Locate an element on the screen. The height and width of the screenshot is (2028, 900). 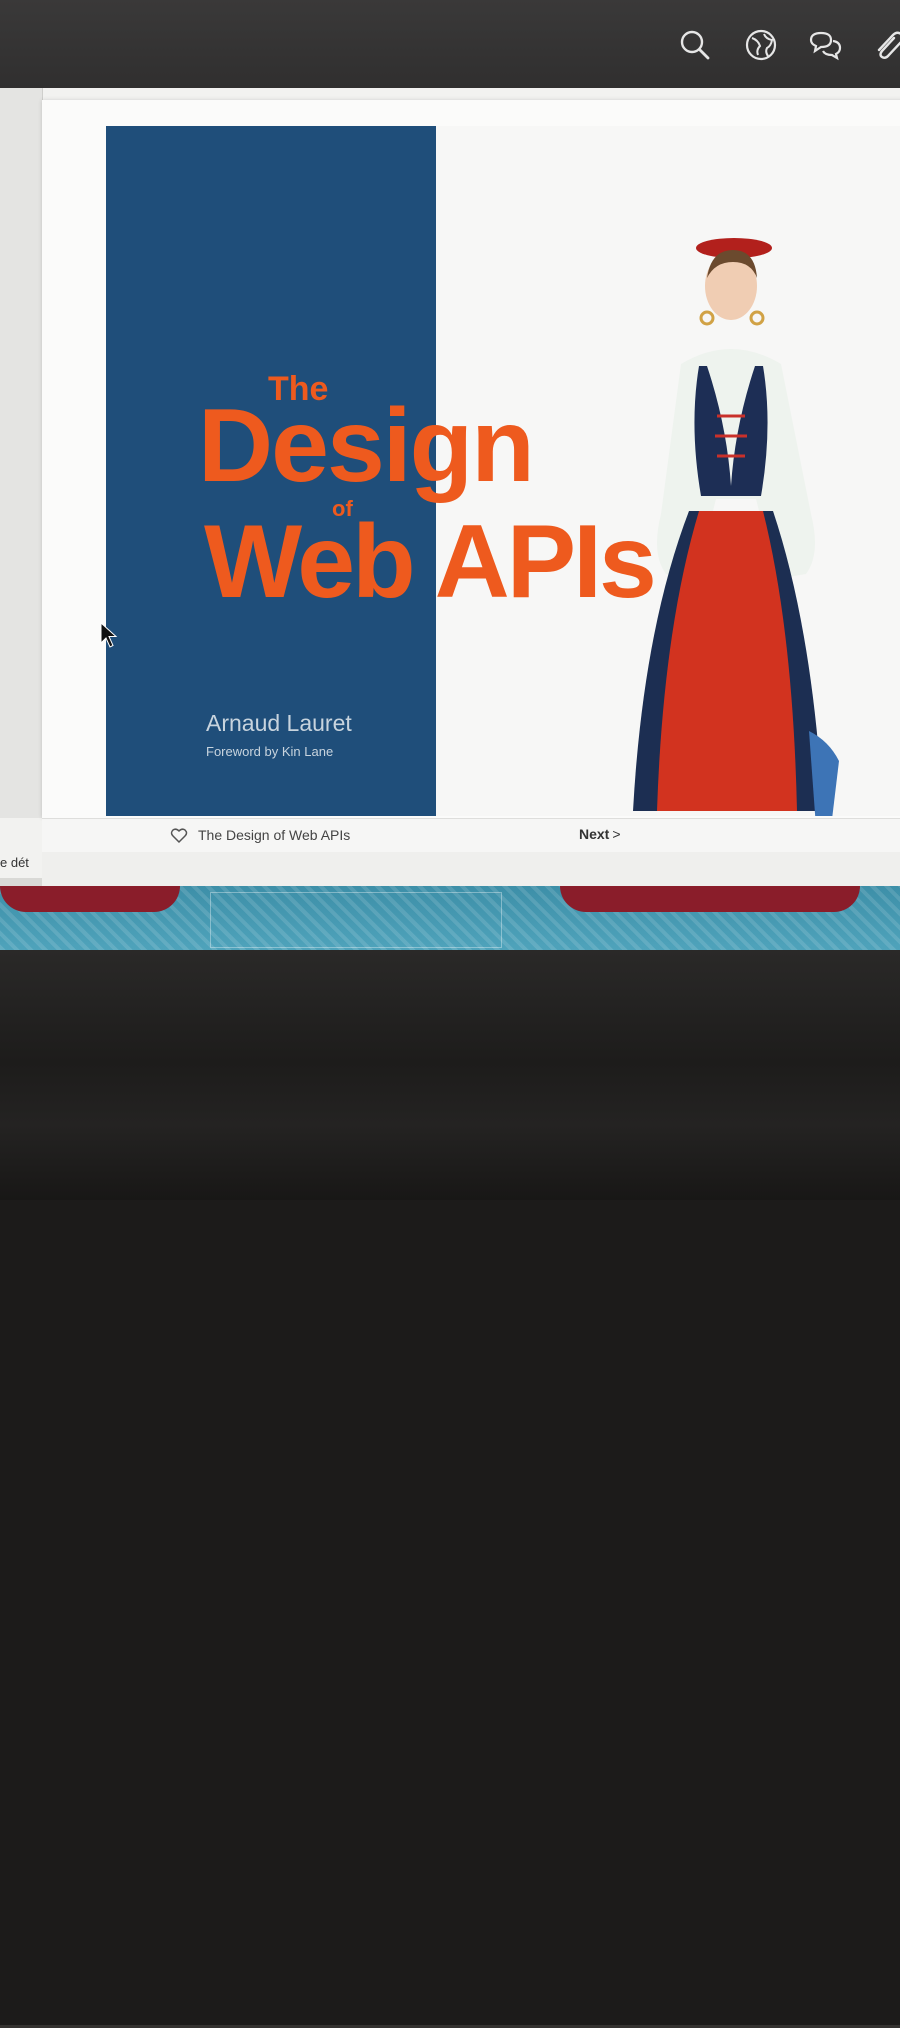
chevron-right-icon: > is located at coordinates (616, 834).